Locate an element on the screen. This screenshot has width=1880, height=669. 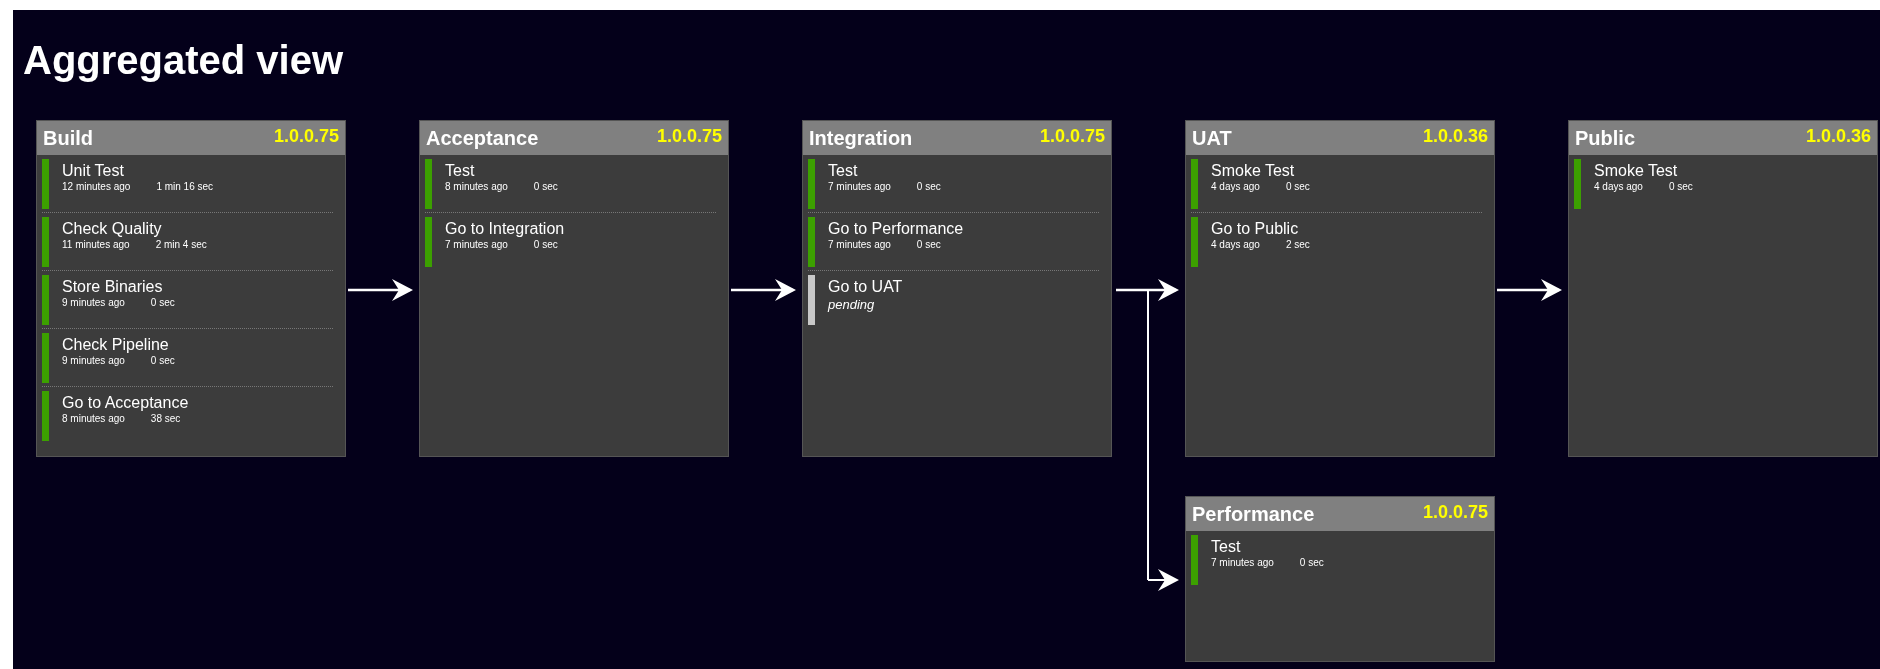
stage-name: UAT is located at coordinates (1212, 138).